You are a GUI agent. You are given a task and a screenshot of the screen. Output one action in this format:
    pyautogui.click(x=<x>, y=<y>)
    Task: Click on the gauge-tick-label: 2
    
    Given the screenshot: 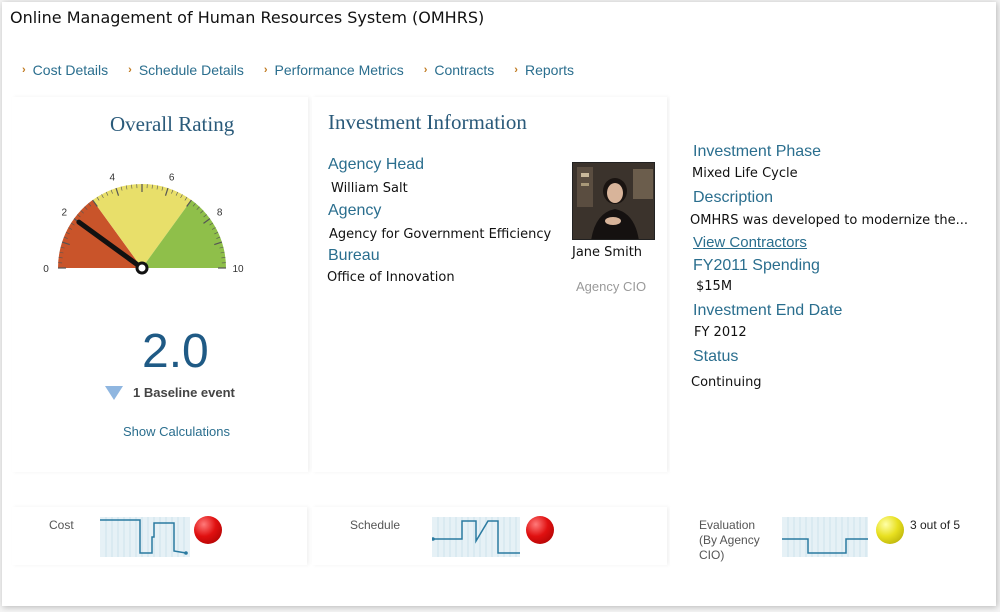 What is the action you would take?
    pyautogui.click(x=65, y=213)
    